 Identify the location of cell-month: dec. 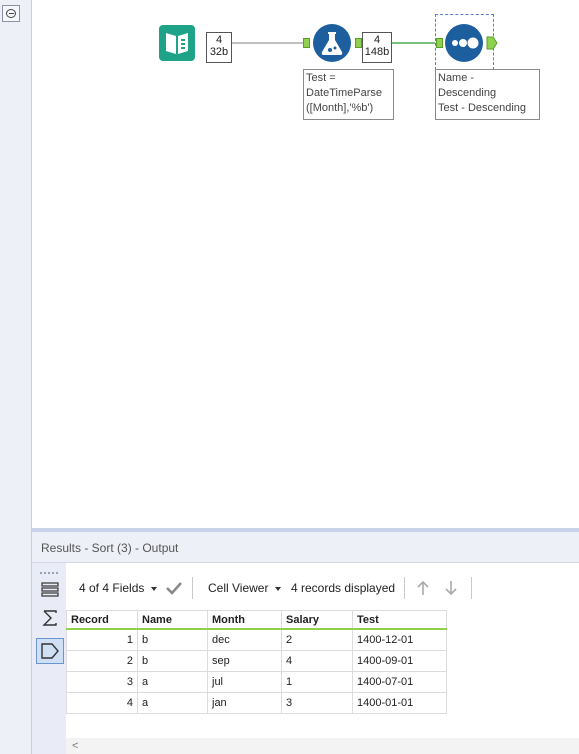
(244, 639).